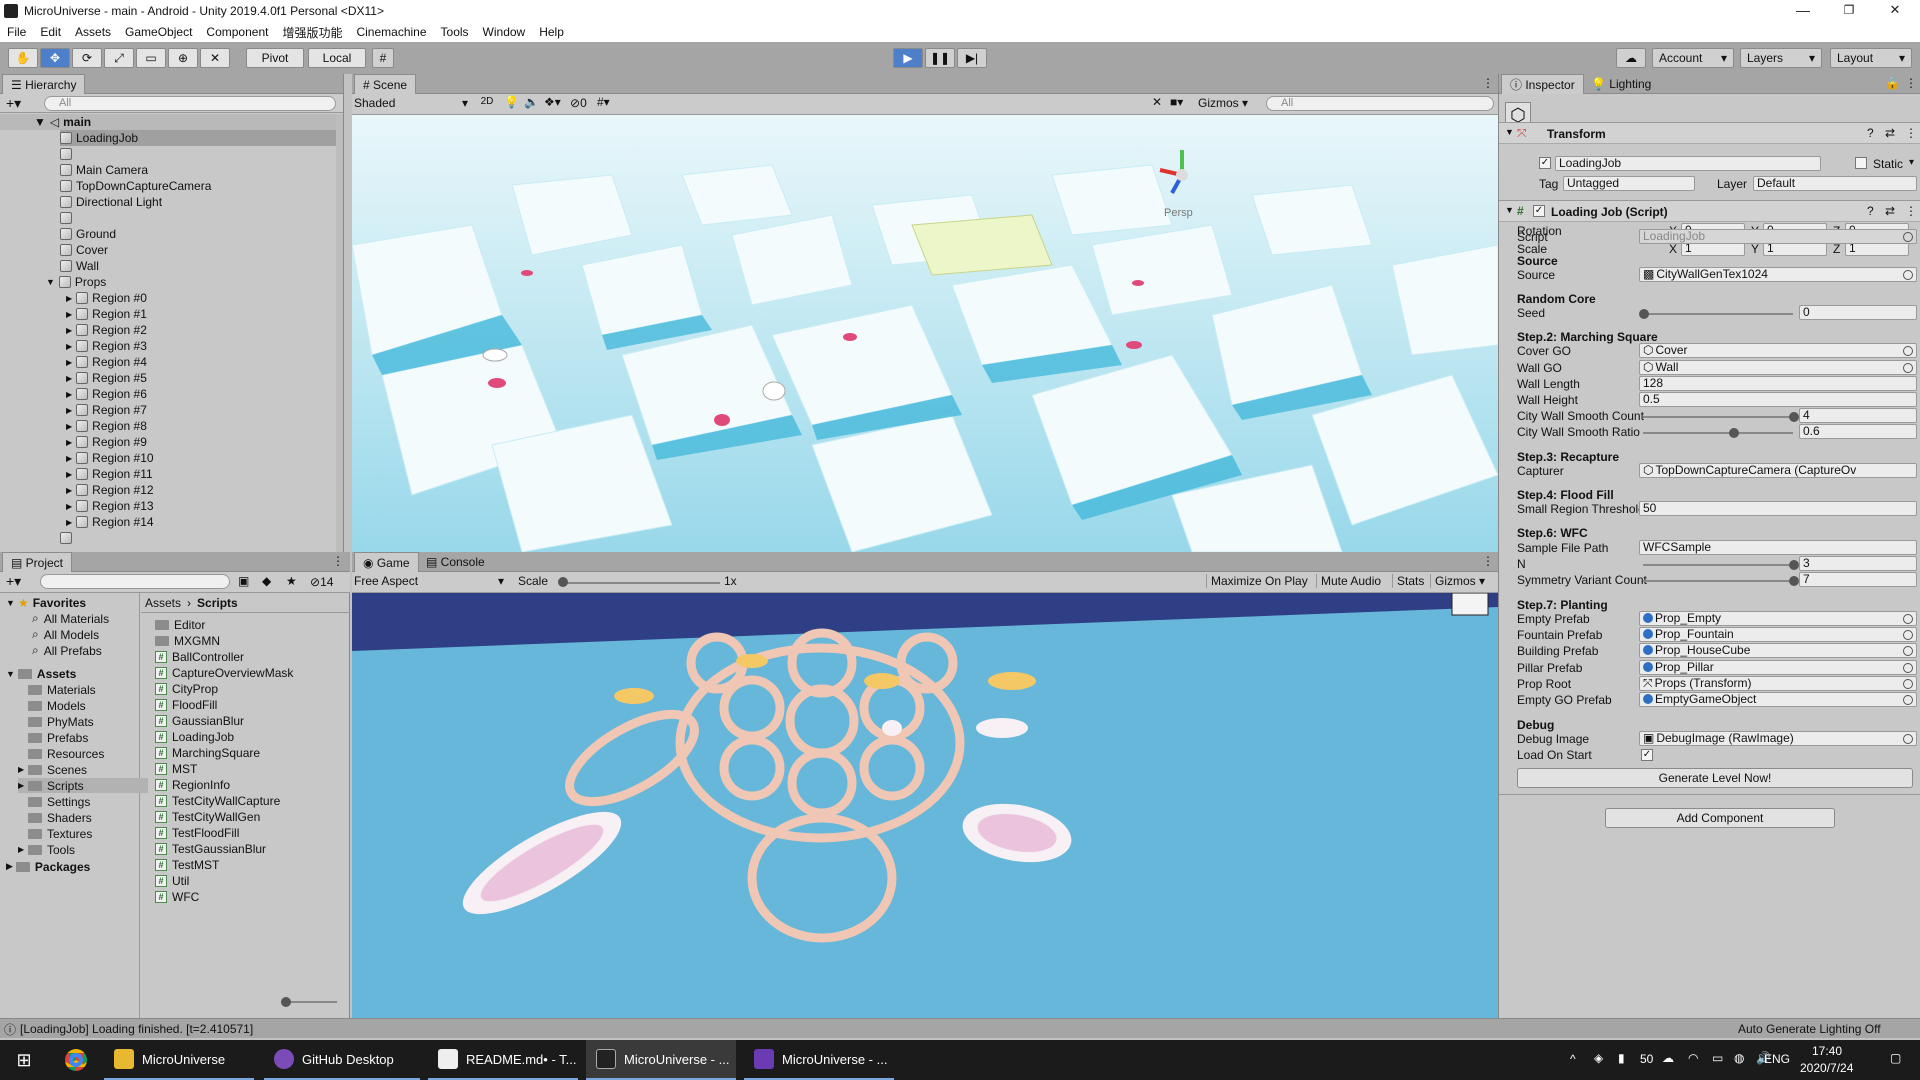 Image resolution: width=1920 pixels, height=1080 pixels. I want to click on favorite-all-materials: ⌕ All Materials, so click(70, 618).